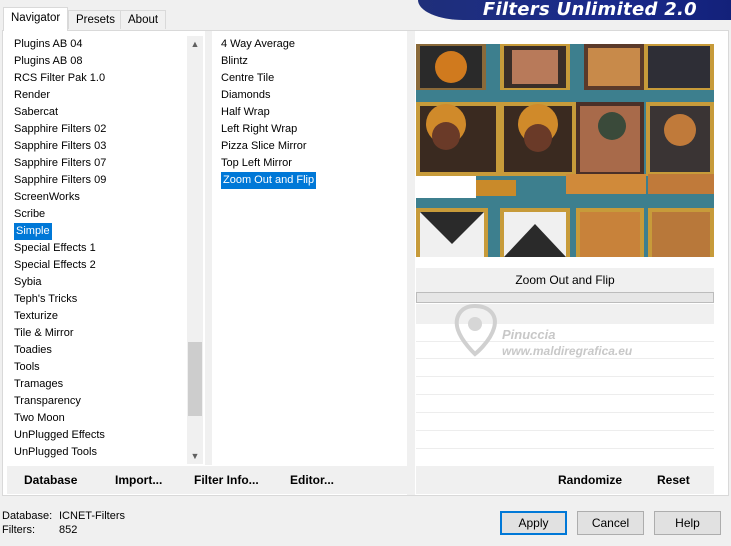 This screenshot has height=546, width=731. Describe the element at coordinates (258, 44) in the screenshot. I see `item-label: 4 Way Average` at that location.